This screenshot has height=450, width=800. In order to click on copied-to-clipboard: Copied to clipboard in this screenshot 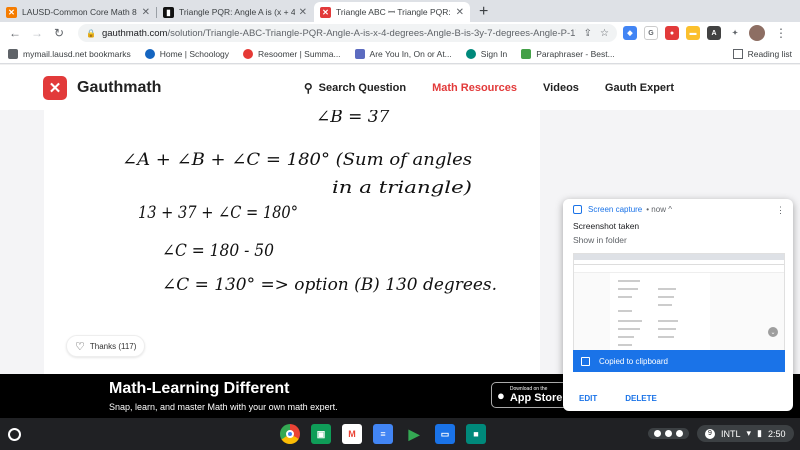, I will do `click(679, 361)`.